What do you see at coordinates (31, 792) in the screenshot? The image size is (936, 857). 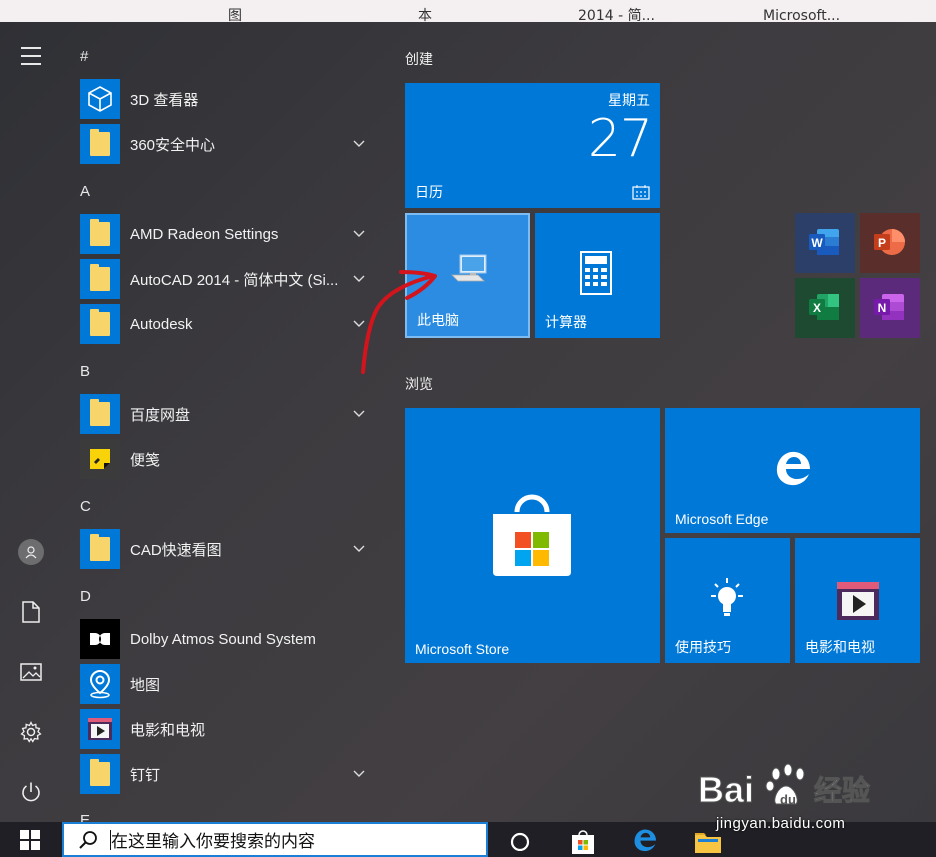 I see `power-button` at bounding box center [31, 792].